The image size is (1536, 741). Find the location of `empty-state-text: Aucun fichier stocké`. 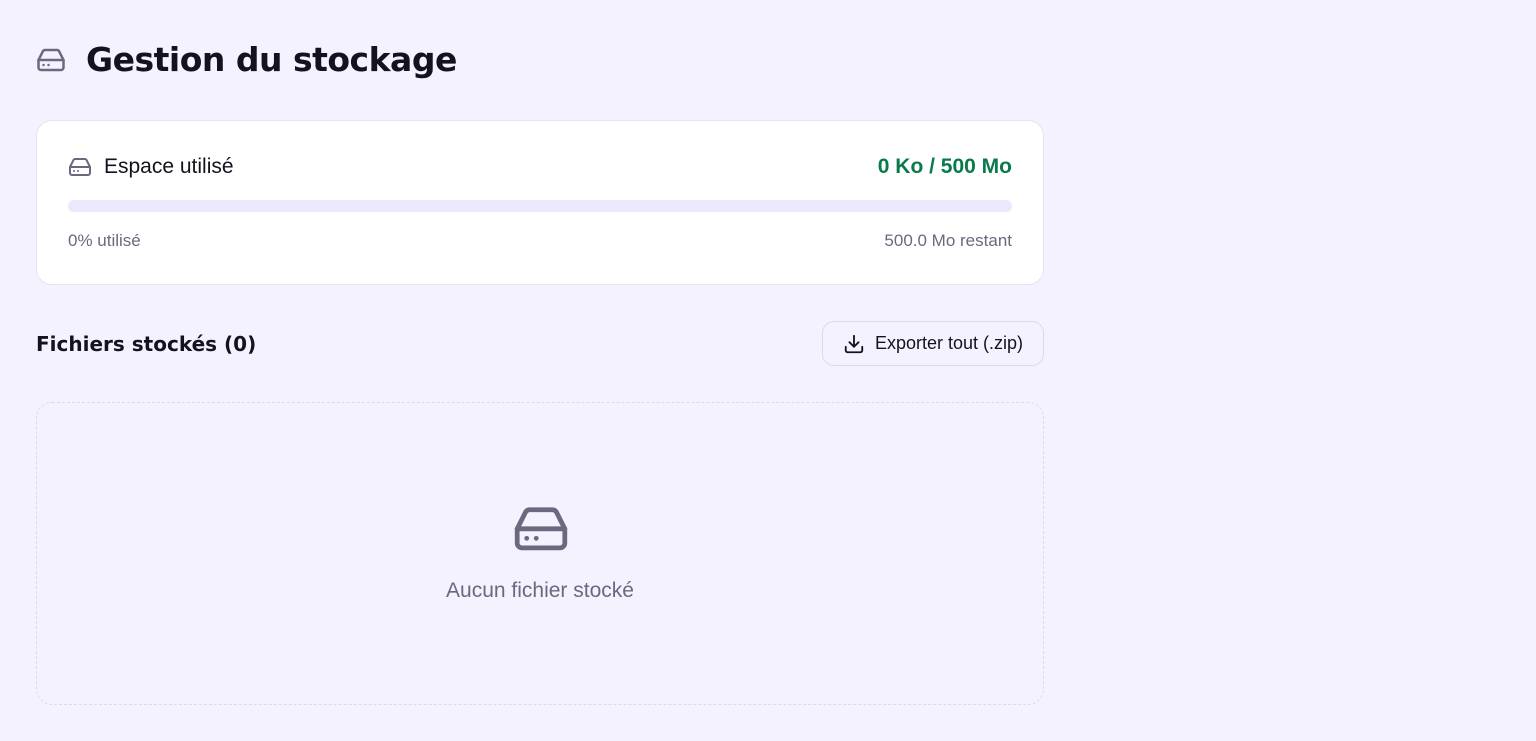

empty-state-text: Aucun fichier stocké is located at coordinates (540, 590).